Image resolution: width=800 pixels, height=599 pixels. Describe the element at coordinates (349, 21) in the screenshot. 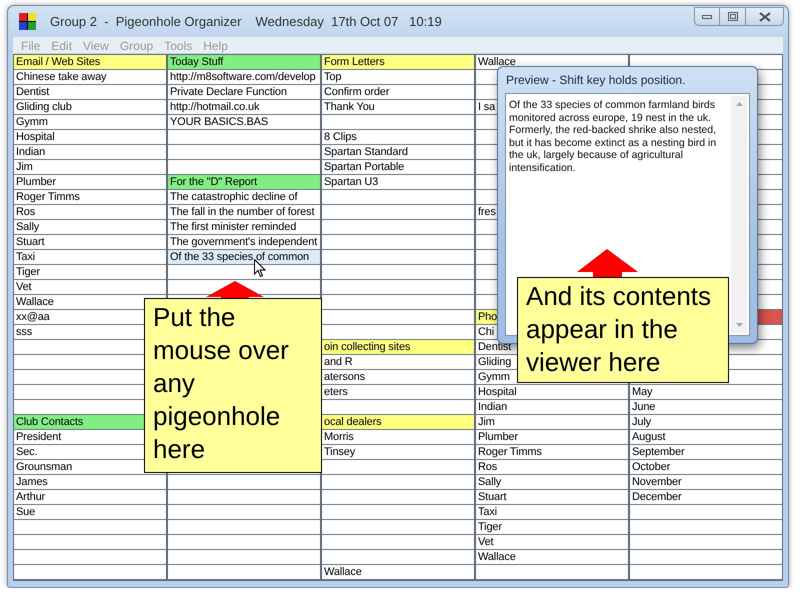

I see `date-time: Wednesday 17th Oct 07 10:19` at that location.